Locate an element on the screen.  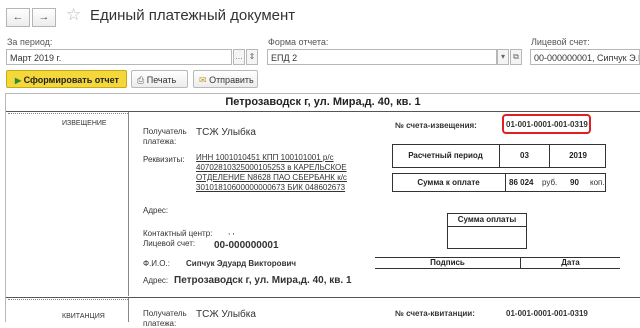
envelope-icon: ✉ is located at coordinates (203, 80).